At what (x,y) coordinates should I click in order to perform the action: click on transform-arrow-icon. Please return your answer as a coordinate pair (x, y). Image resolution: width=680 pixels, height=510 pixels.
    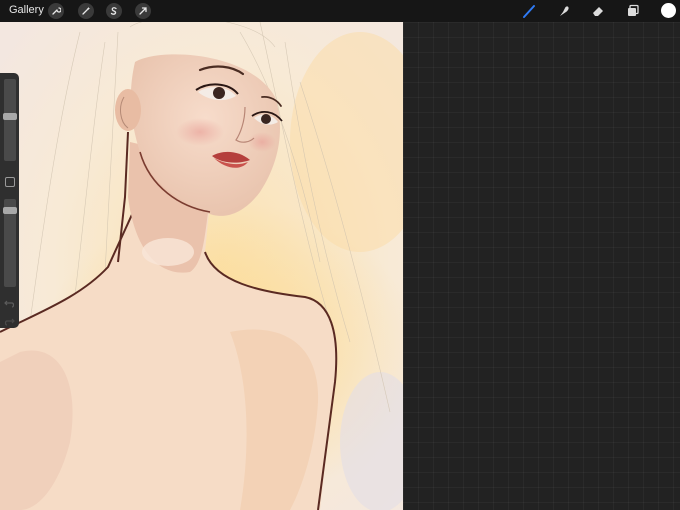
    Looking at the image, I should click on (143, 11).